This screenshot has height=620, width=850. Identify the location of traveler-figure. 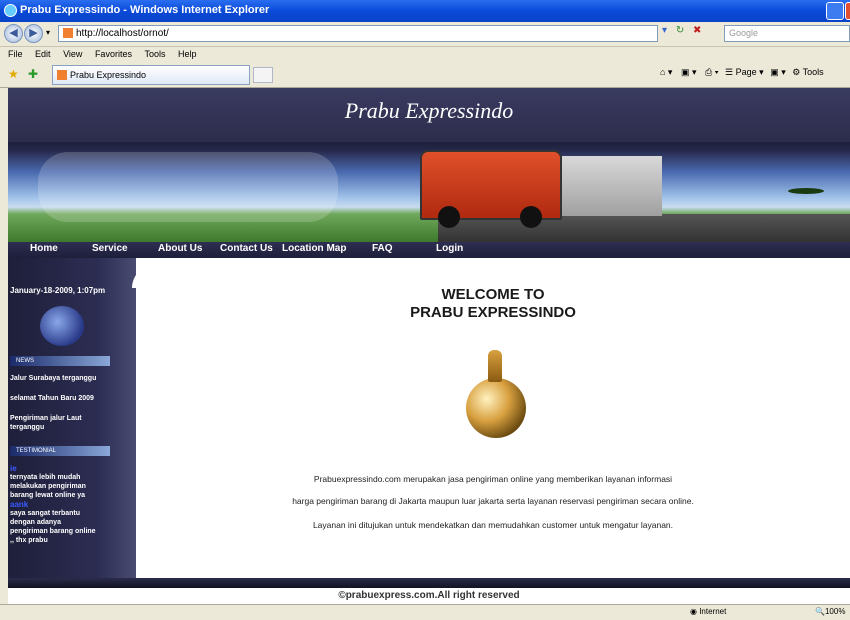
(495, 366).